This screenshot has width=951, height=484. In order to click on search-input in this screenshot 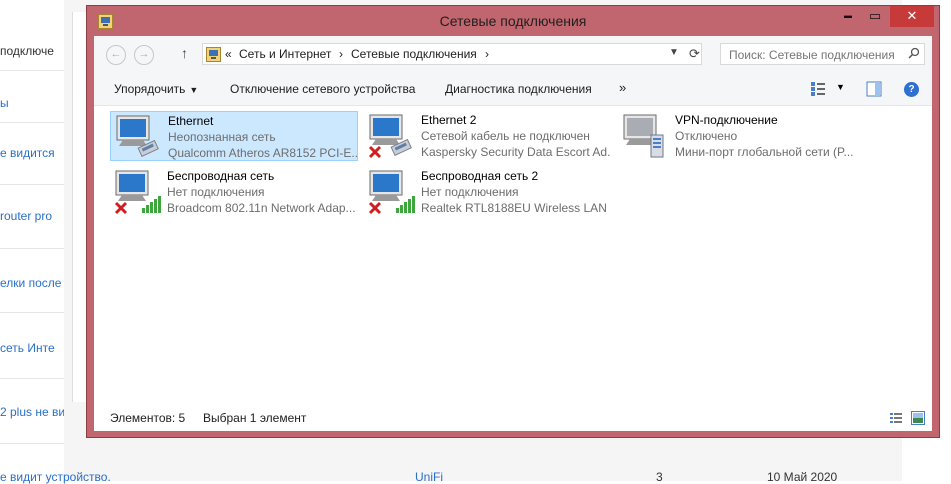, I will do `click(818, 55)`.